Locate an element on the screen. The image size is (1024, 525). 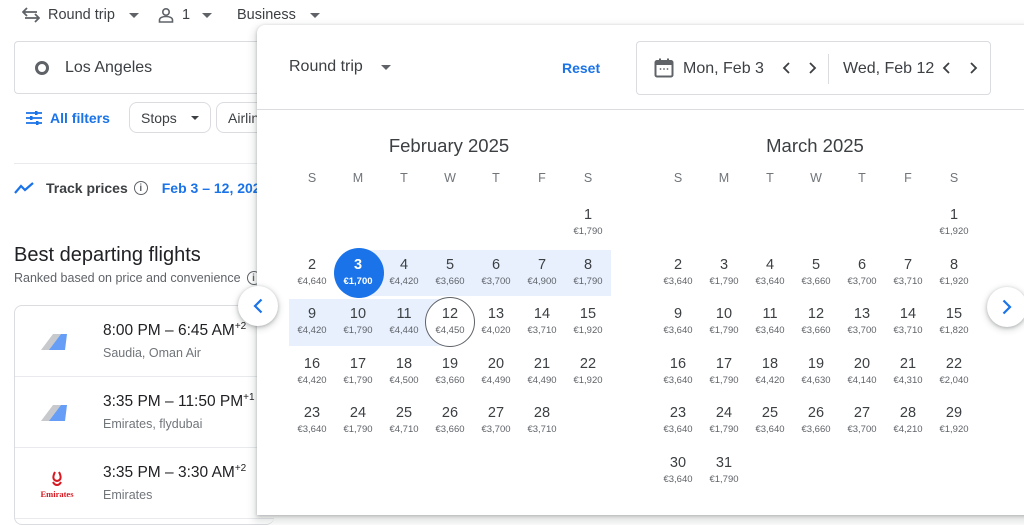
day-price: €3,700 is located at coordinates (862, 330).